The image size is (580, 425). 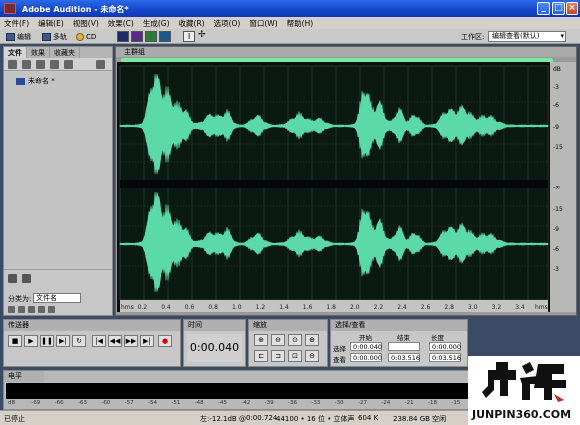 I want to click on status-peak: 左:-12.1dB @, so click(x=223, y=419).